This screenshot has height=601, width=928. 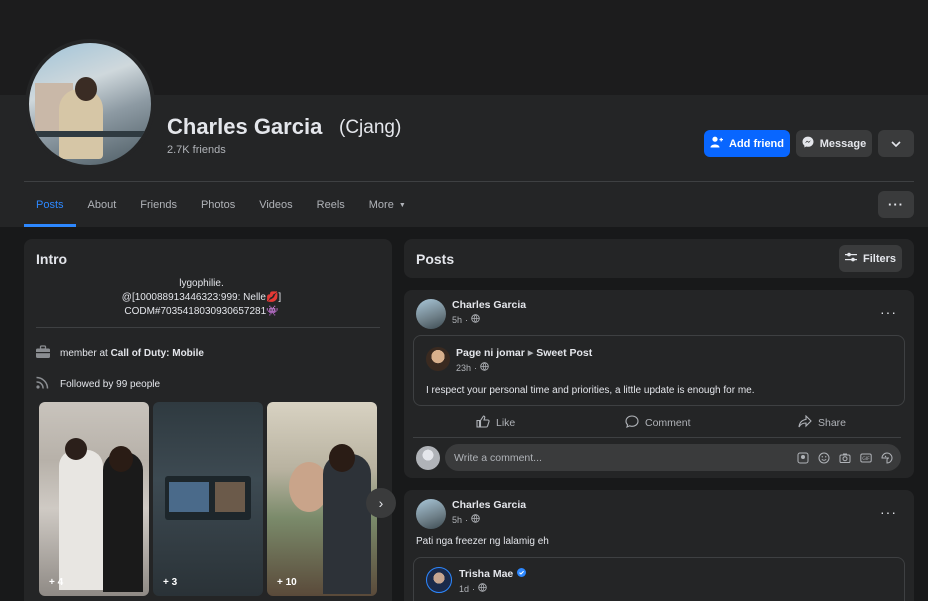 I want to click on post-2-meta: 5h ·, so click(x=466, y=519).